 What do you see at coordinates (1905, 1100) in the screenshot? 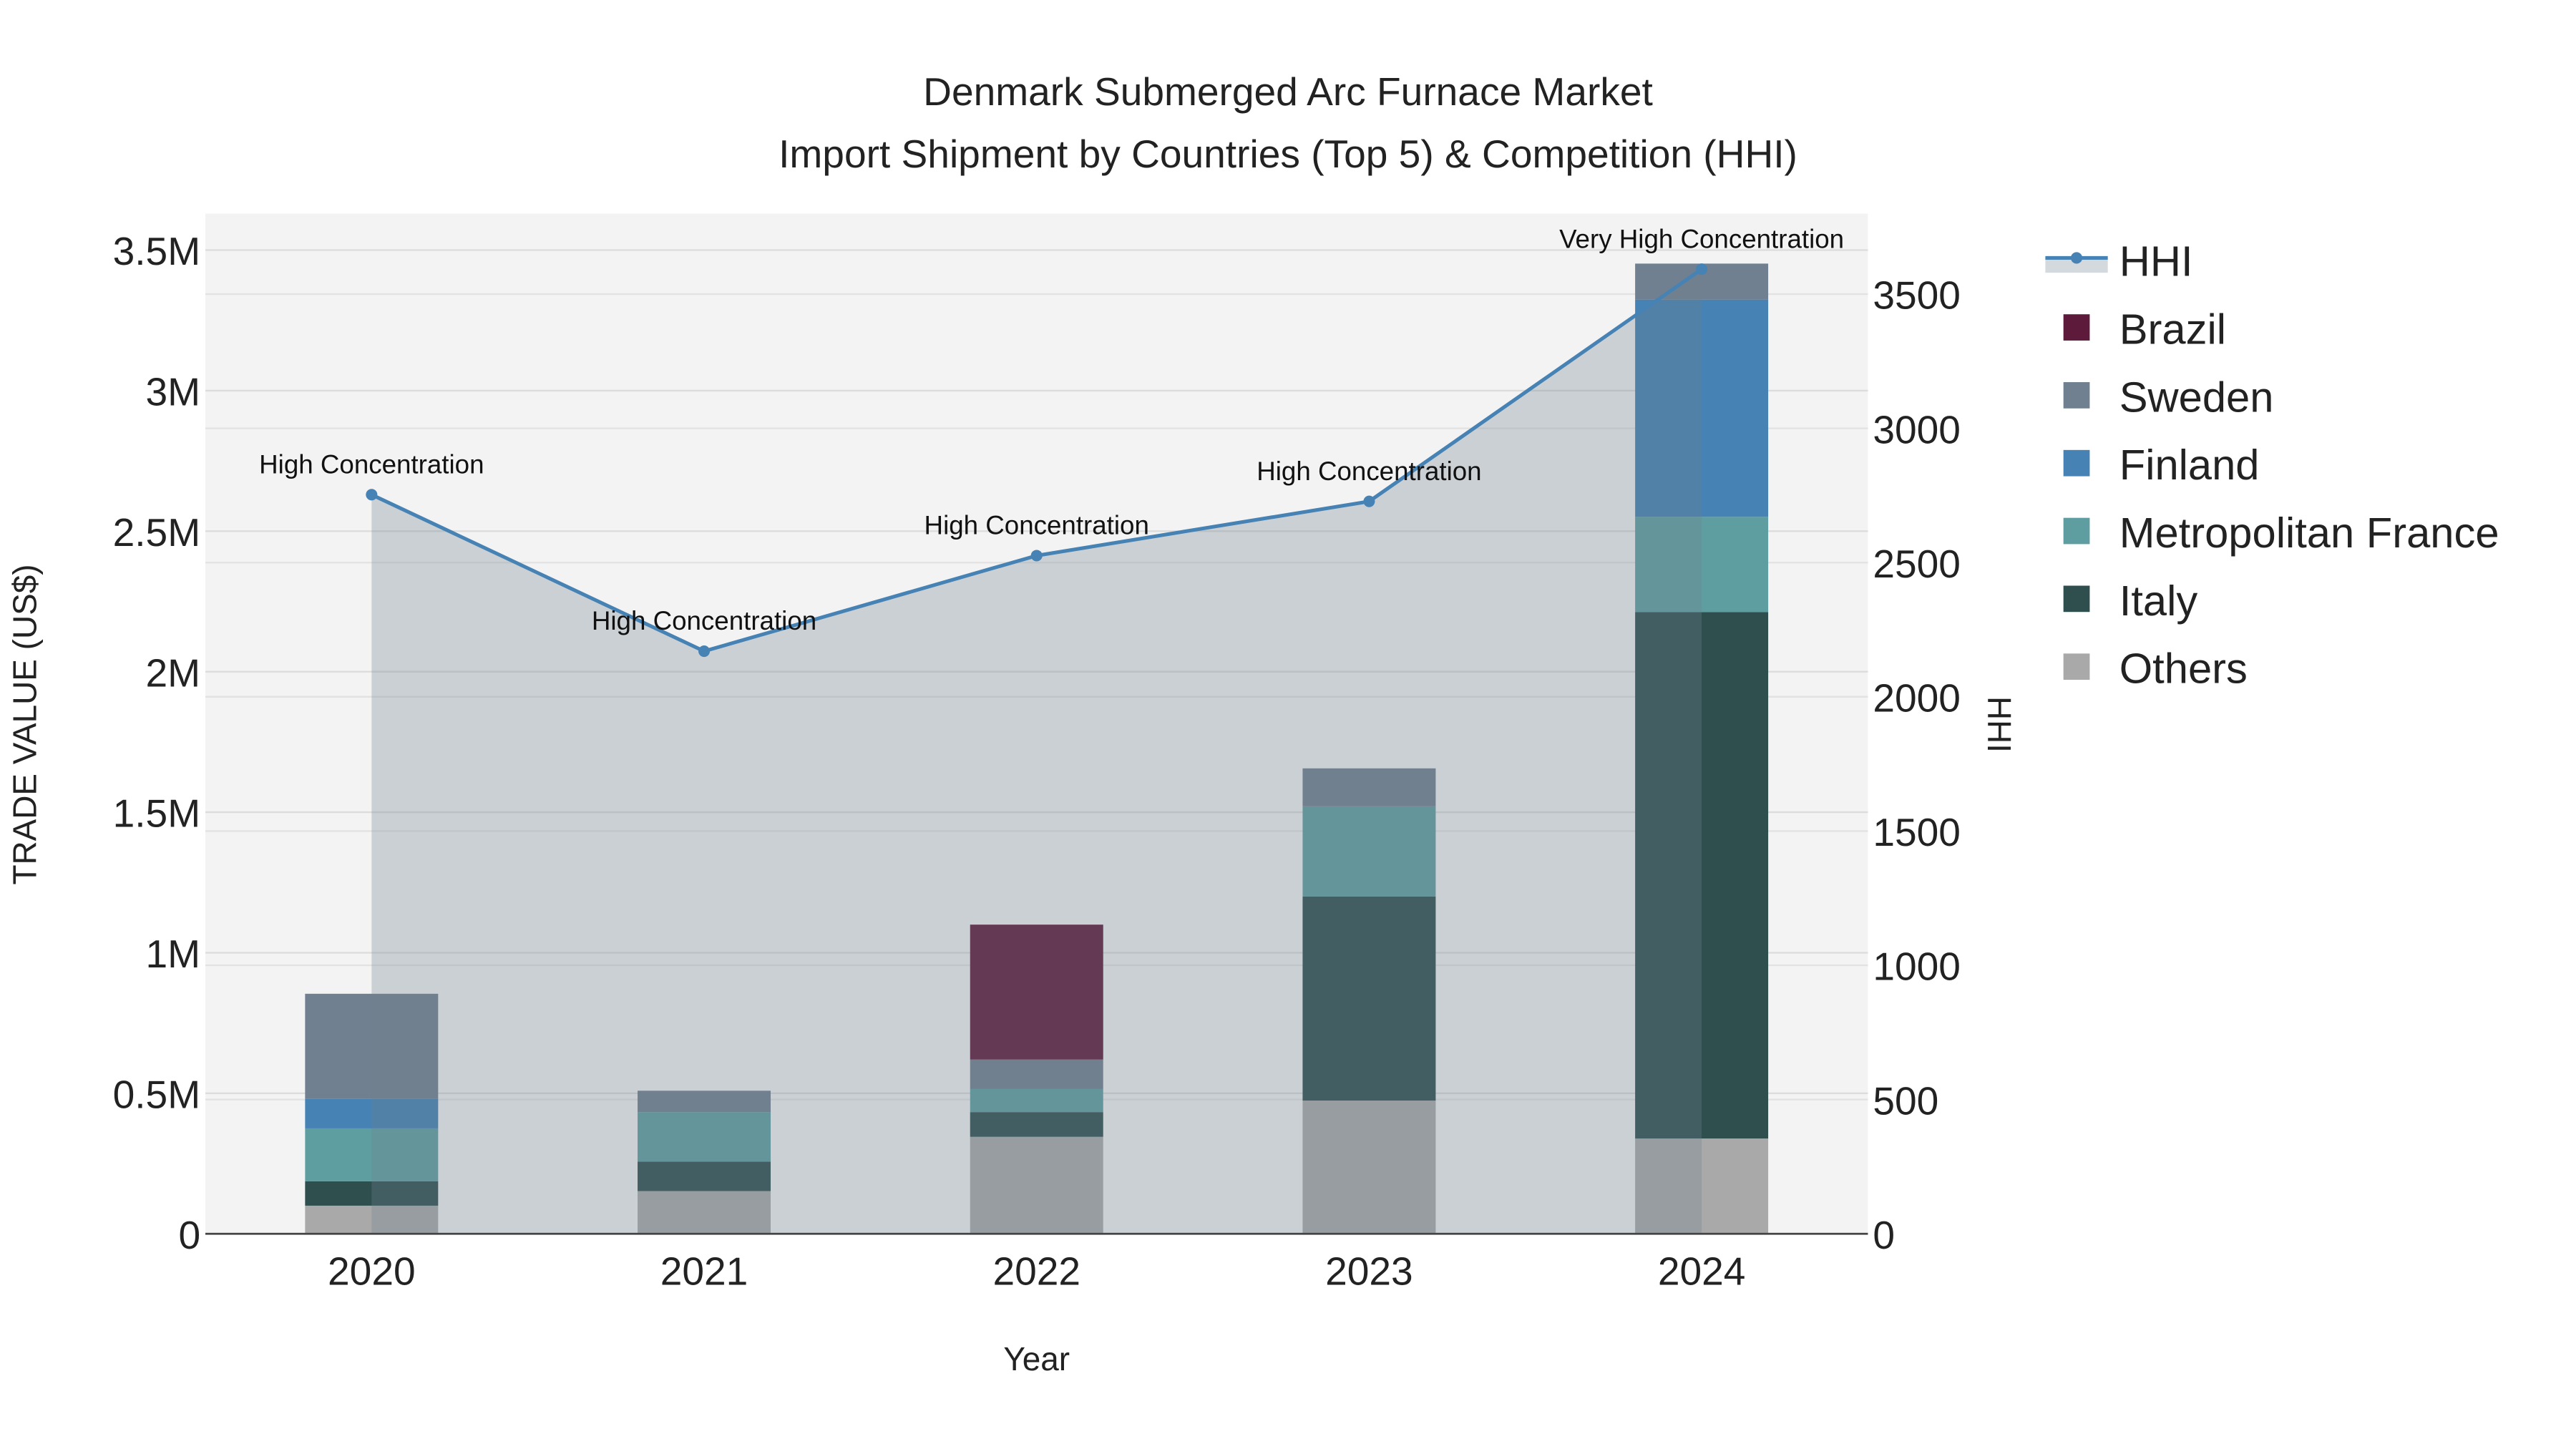
I see `y2-tick-label: 500` at bounding box center [1905, 1100].